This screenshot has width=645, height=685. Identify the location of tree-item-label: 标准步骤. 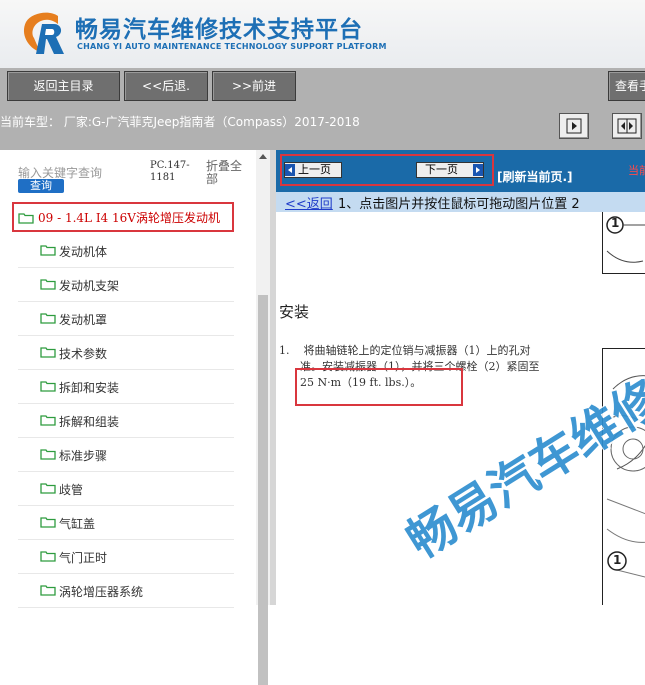
(83, 456).